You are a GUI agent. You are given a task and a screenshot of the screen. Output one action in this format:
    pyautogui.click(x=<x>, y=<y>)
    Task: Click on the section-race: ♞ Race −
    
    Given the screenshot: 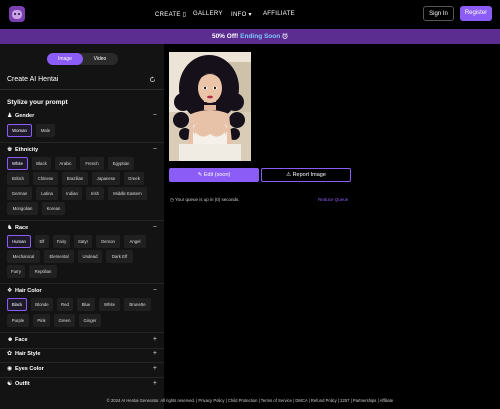 What is the action you would take?
    pyautogui.click(x=82, y=228)
    